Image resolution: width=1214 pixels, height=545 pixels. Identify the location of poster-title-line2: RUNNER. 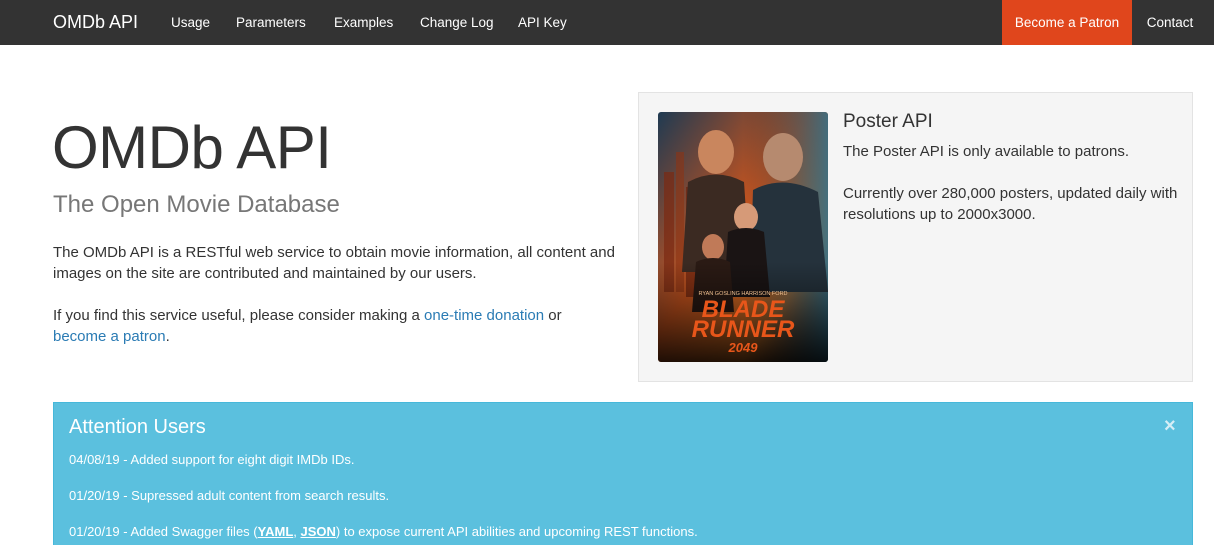
(743, 329).